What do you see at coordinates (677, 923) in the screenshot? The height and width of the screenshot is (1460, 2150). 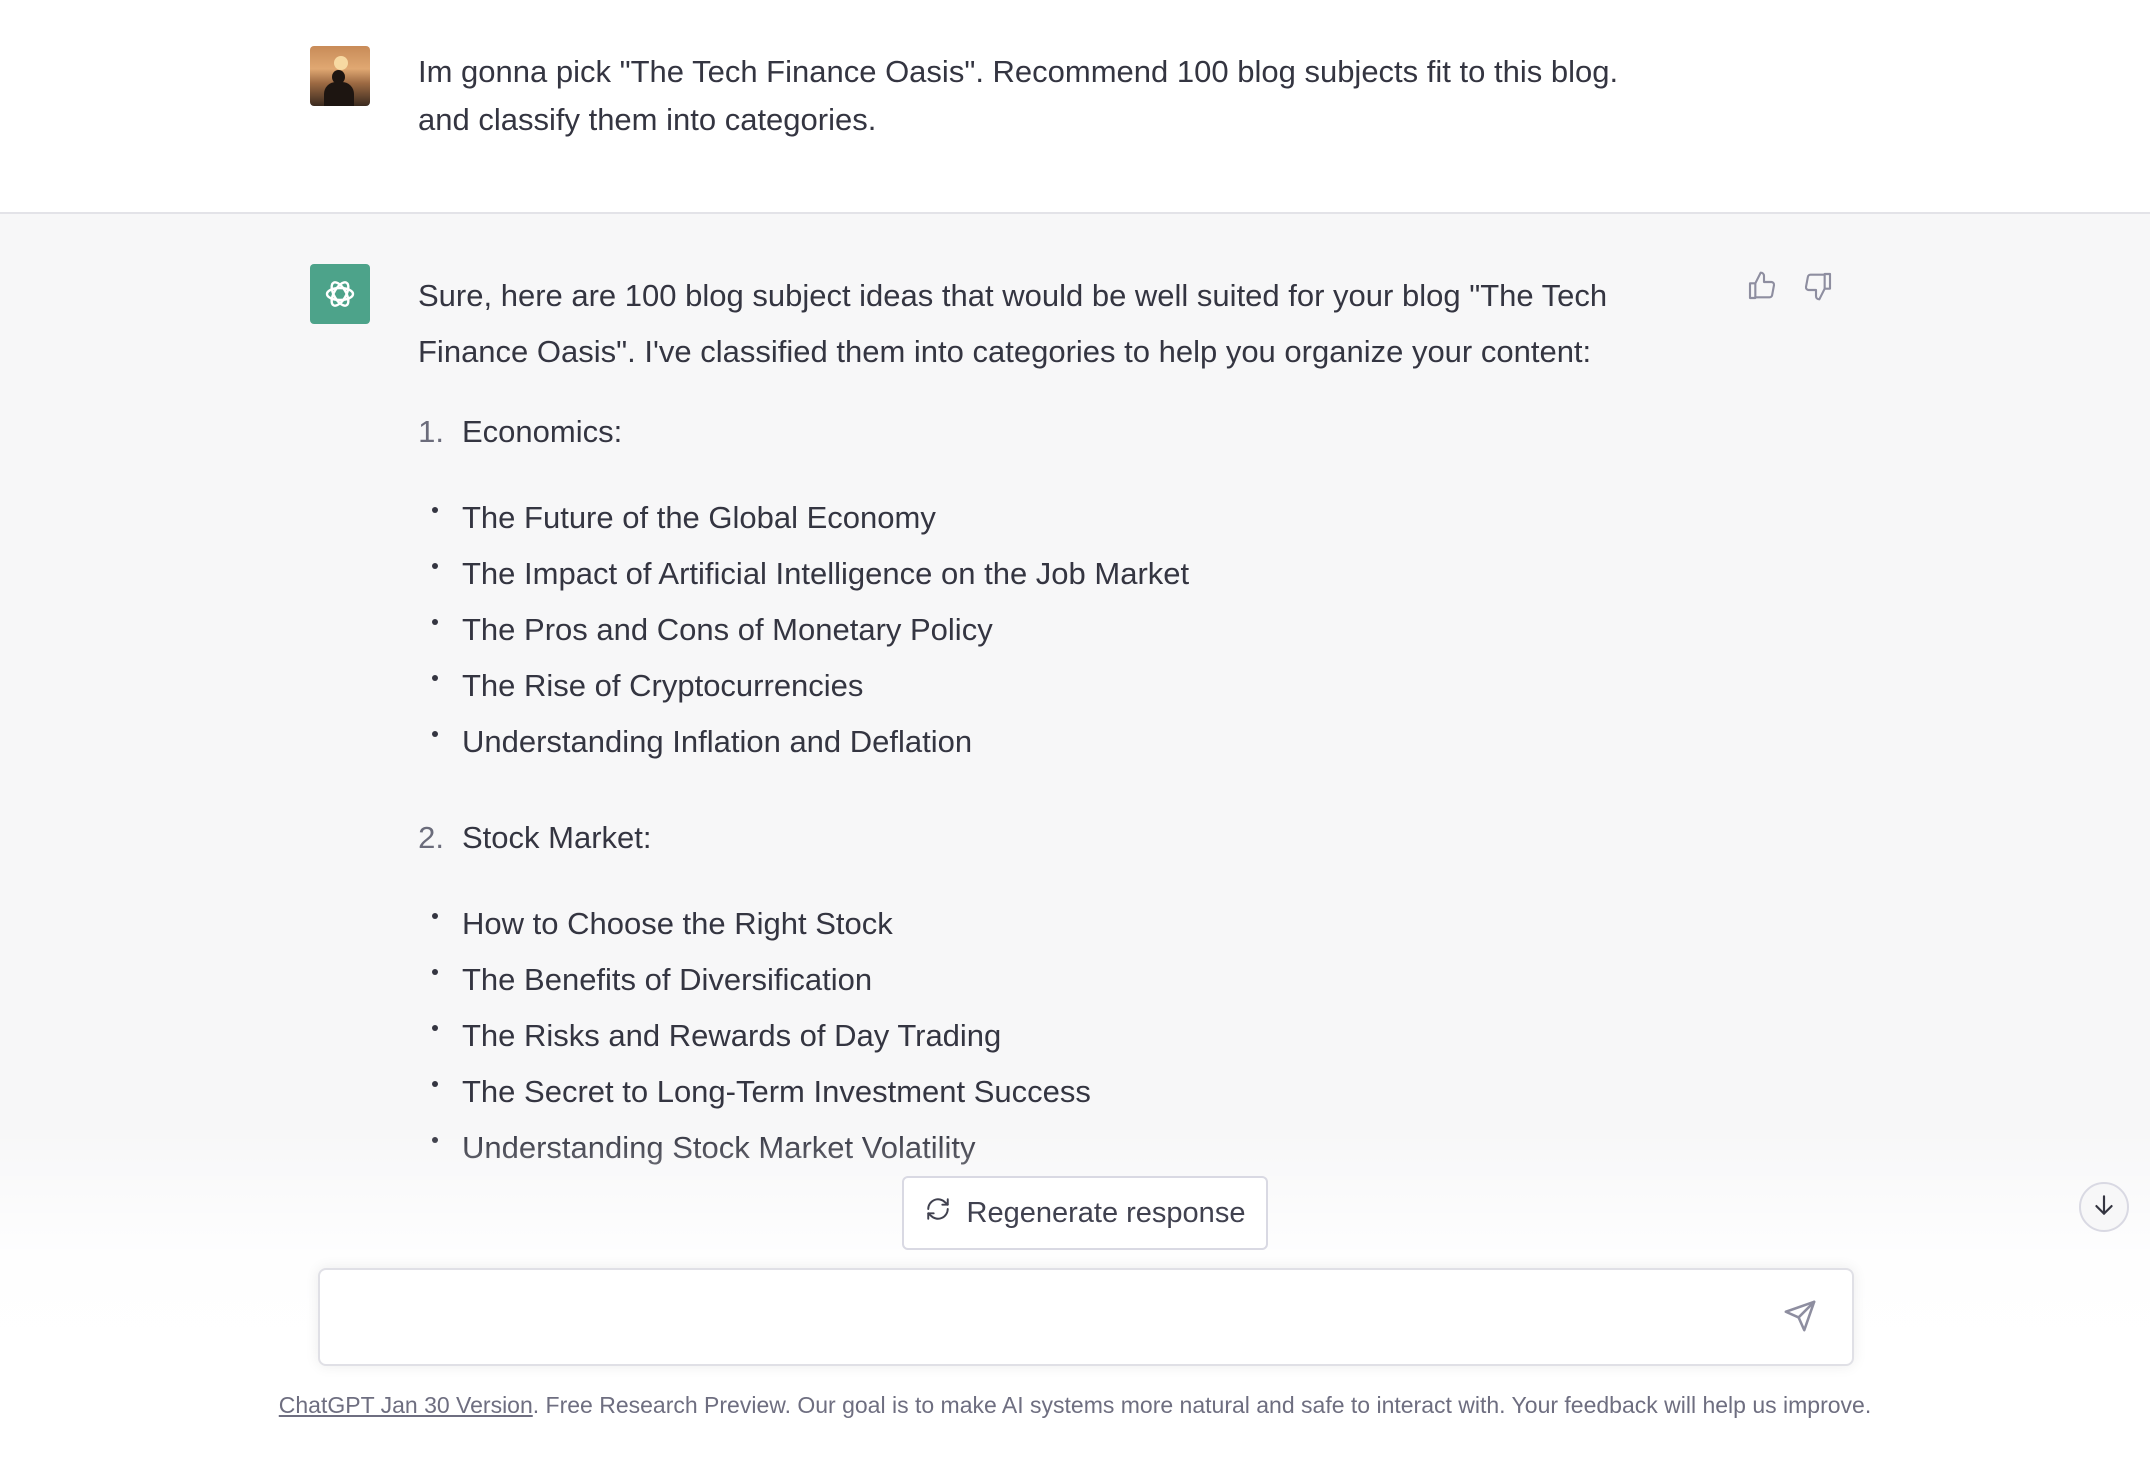 I see `topic-text: How to Choose the Right Stock` at bounding box center [677, 923].